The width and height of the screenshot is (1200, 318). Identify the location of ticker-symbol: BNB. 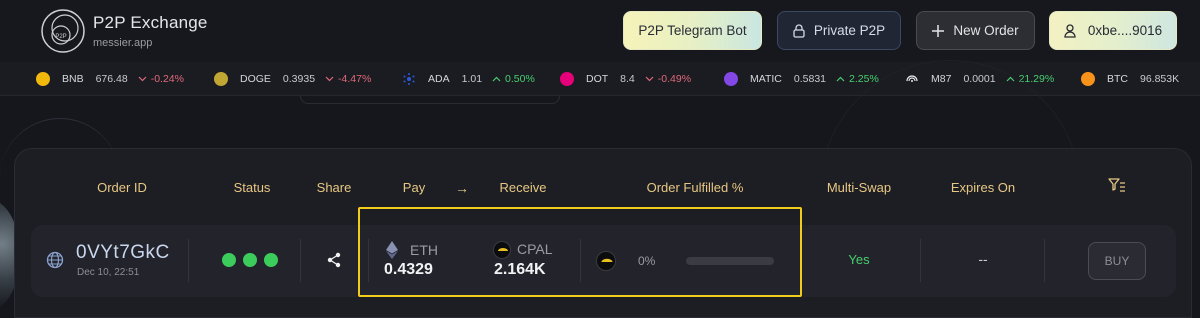
(73, 79).